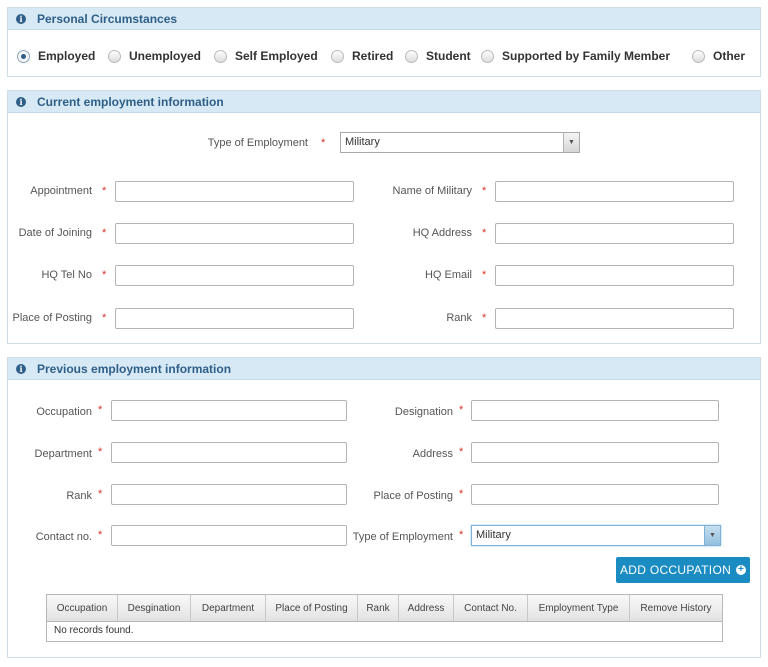 This screenshot has height=667, width=768. I want to click on appointment-input, so click(234, 191).